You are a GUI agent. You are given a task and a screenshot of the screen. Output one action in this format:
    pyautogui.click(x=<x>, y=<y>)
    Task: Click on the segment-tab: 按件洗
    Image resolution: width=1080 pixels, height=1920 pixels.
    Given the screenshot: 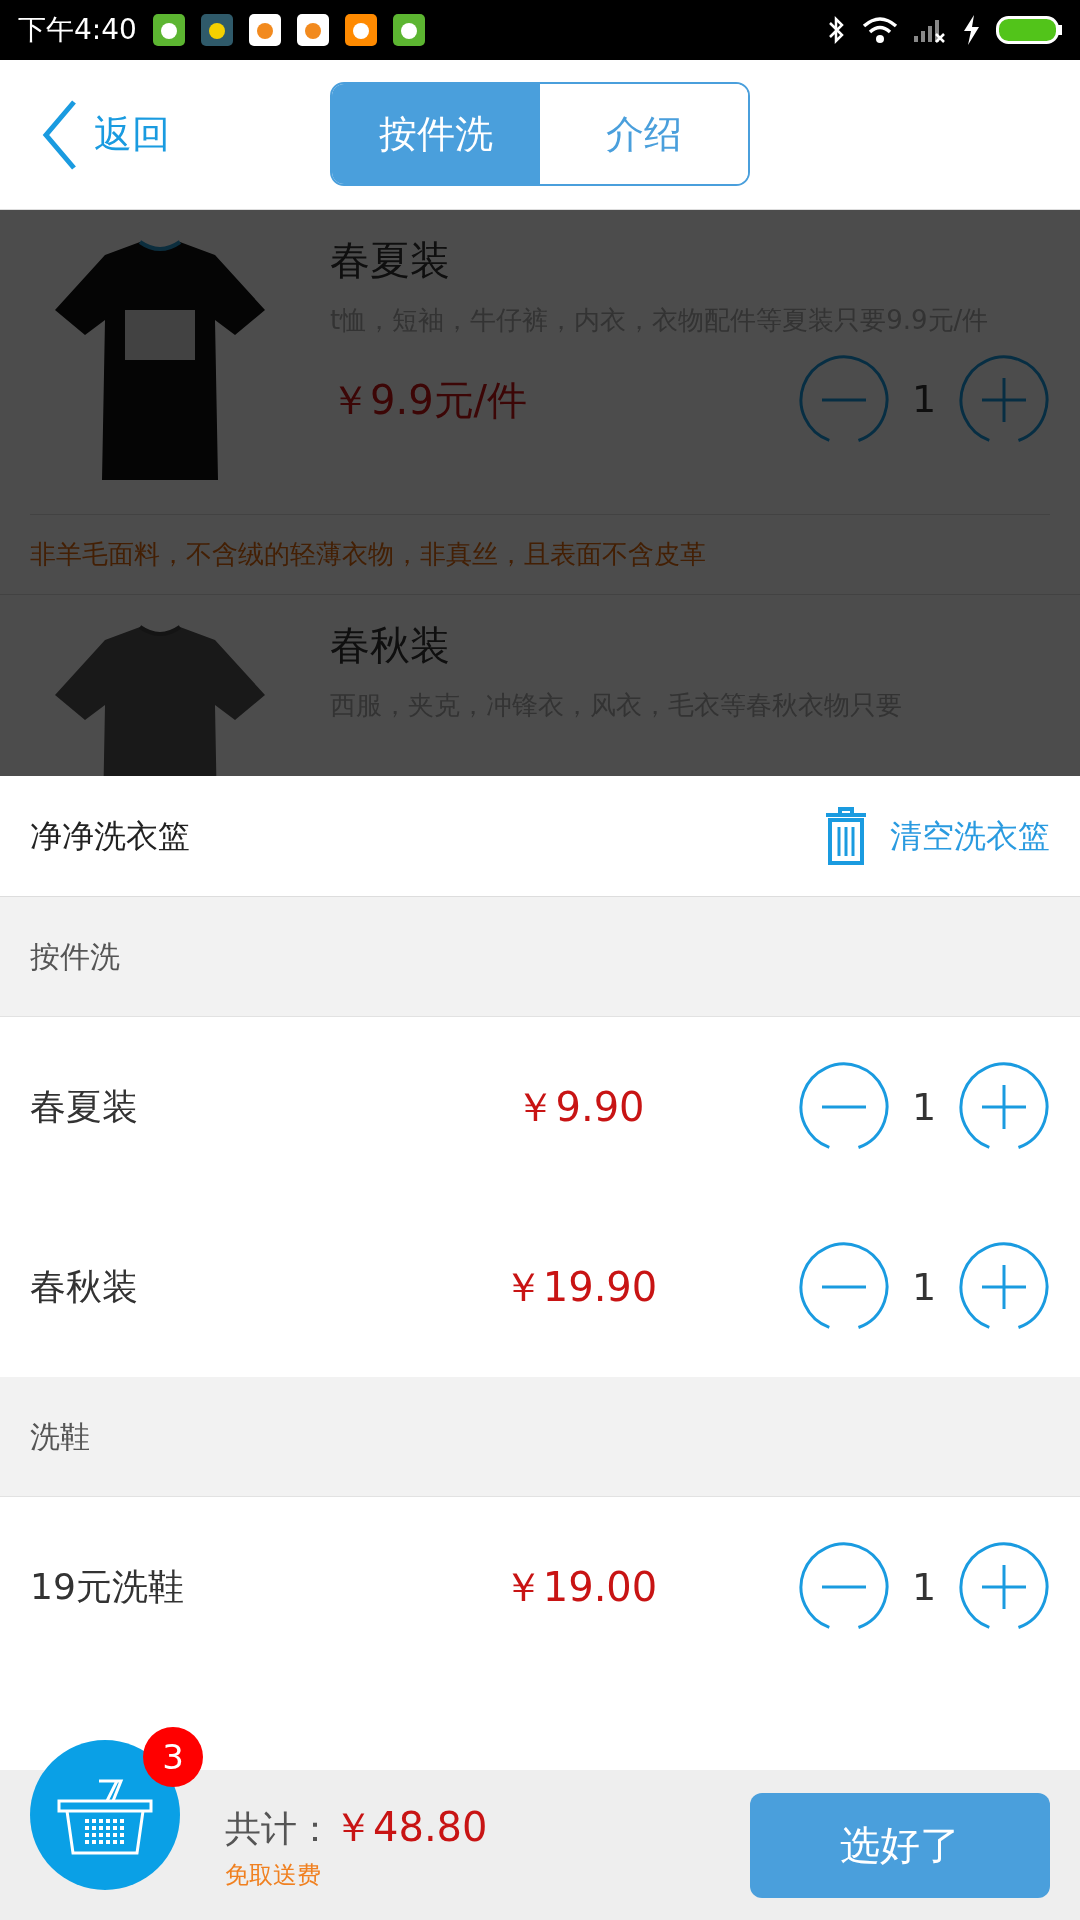 What is the action you would take?
    pyautogui.click(x=436, y=134)
    